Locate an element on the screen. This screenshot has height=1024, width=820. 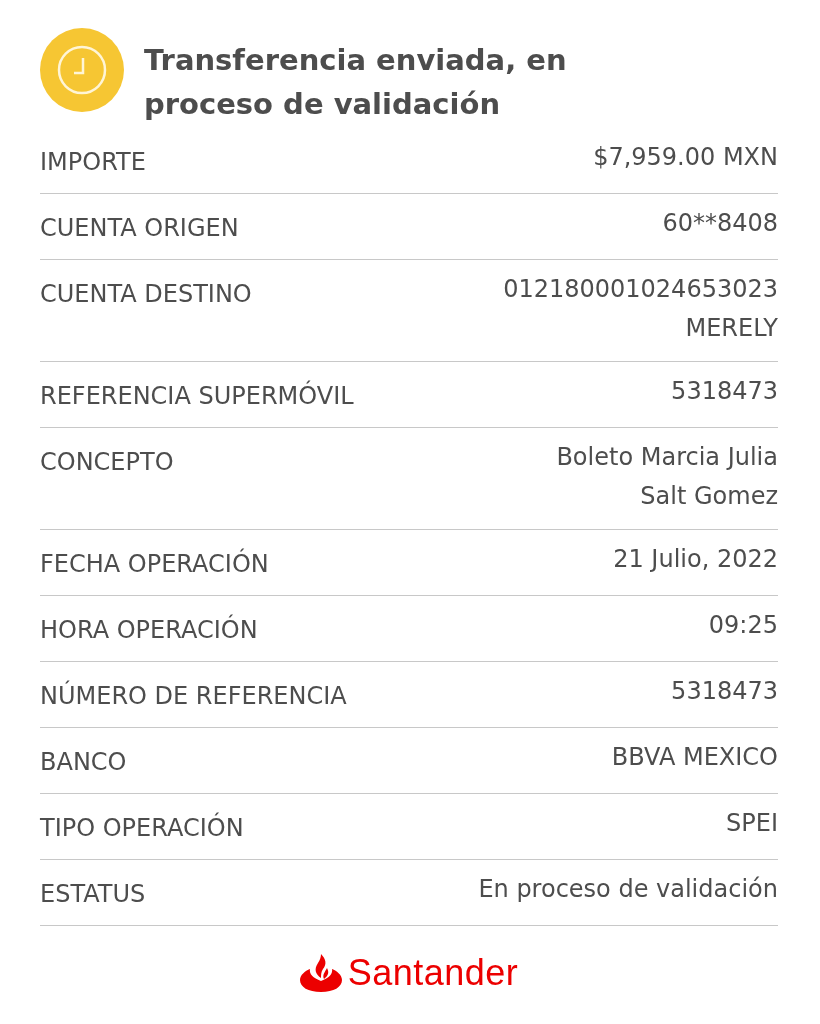
detail-label: FECHA OPERACIÓN is located at coordinates (154, 563).